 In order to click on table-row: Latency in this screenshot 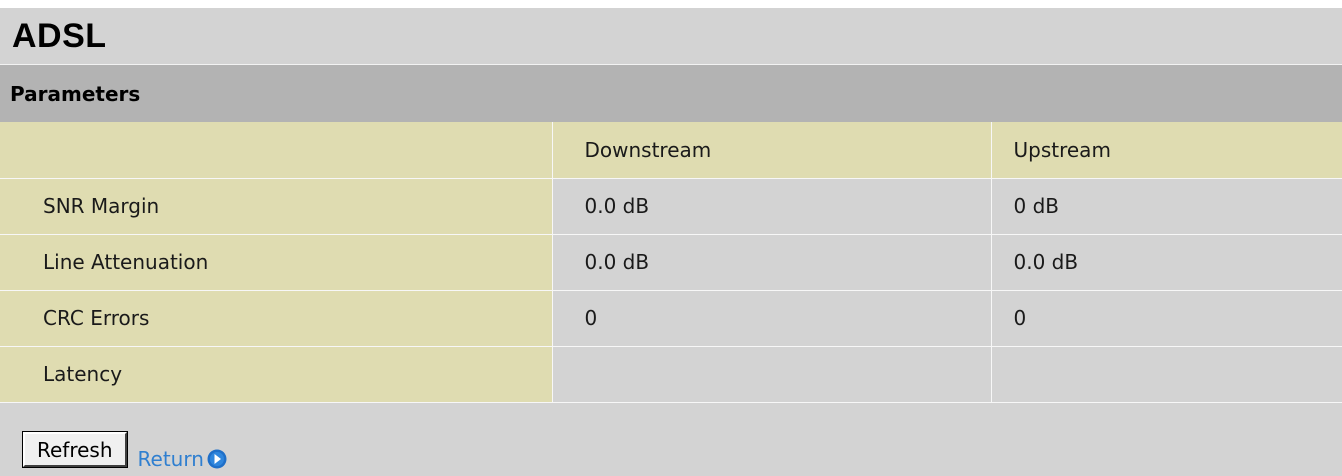, I will do `click(671, 374)`.